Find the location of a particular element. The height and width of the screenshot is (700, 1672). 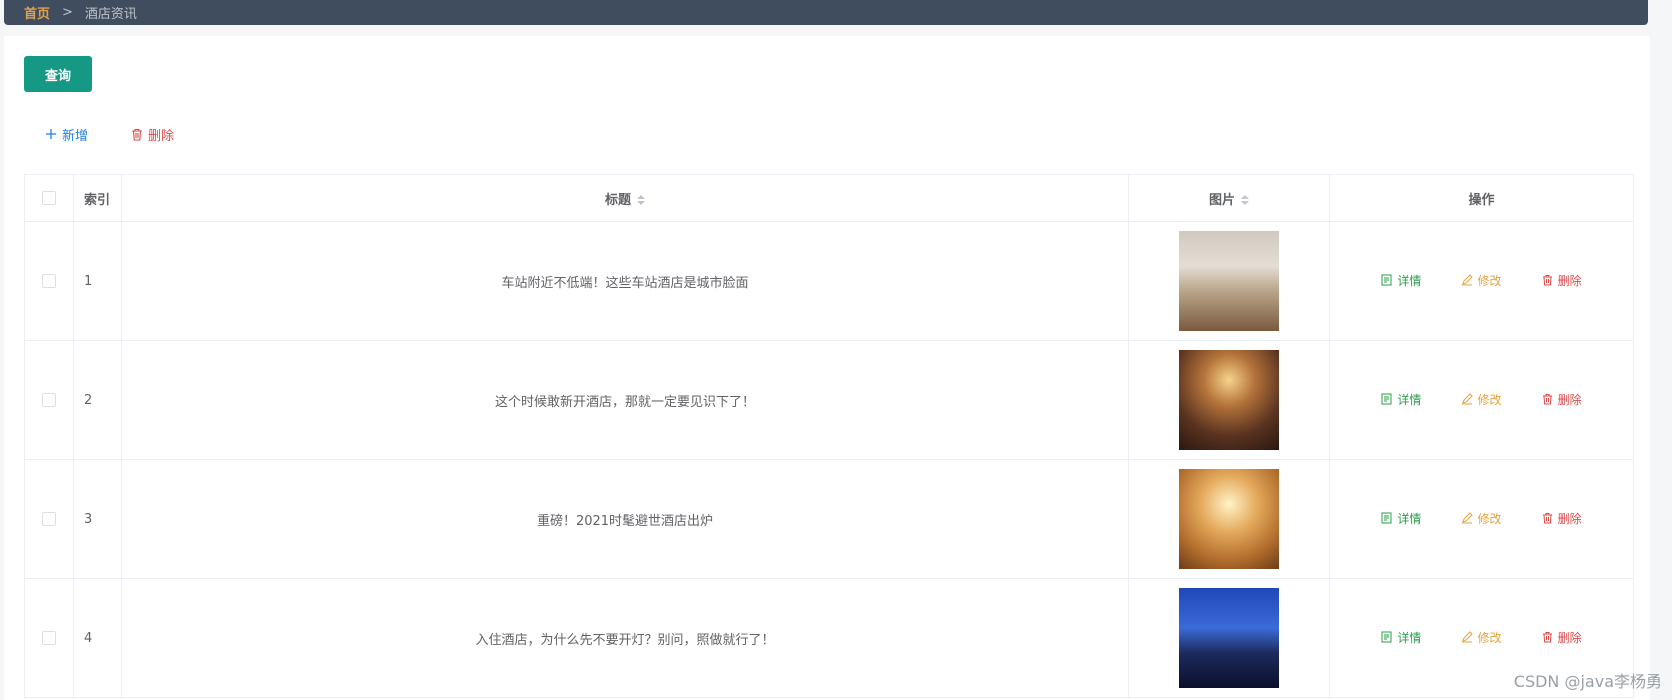

row-title: 入住酒店，为什么先不要开灯？别问，照做就行了！ is located at coordinates (625, 638).